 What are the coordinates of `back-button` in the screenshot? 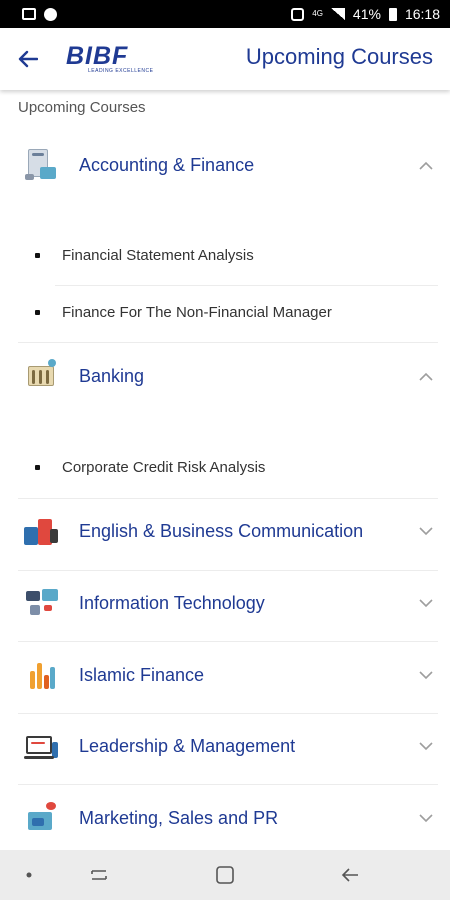 It's located at (28, 59).